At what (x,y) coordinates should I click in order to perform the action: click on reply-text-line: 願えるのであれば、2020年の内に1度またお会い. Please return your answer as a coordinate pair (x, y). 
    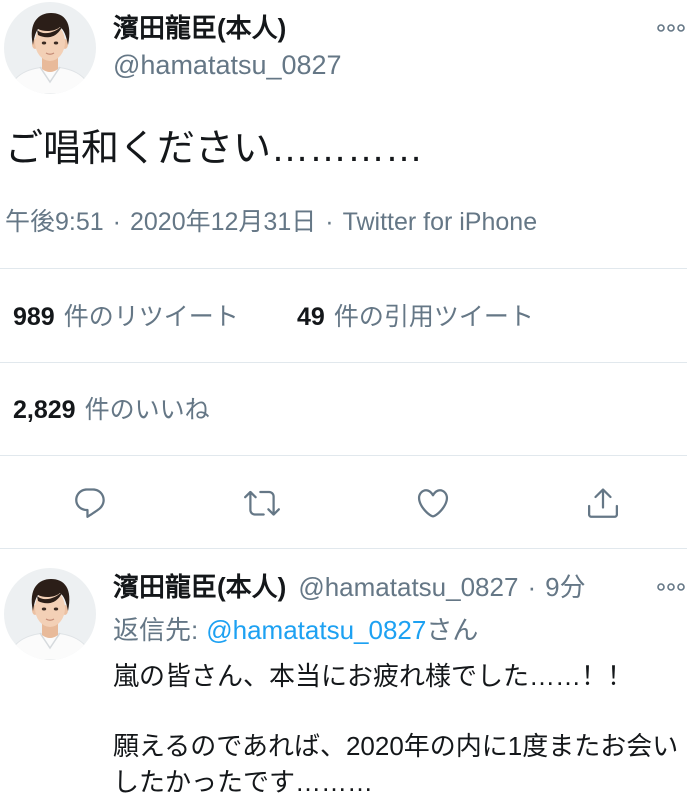
    Looking at the image, I should click on (396, 746).